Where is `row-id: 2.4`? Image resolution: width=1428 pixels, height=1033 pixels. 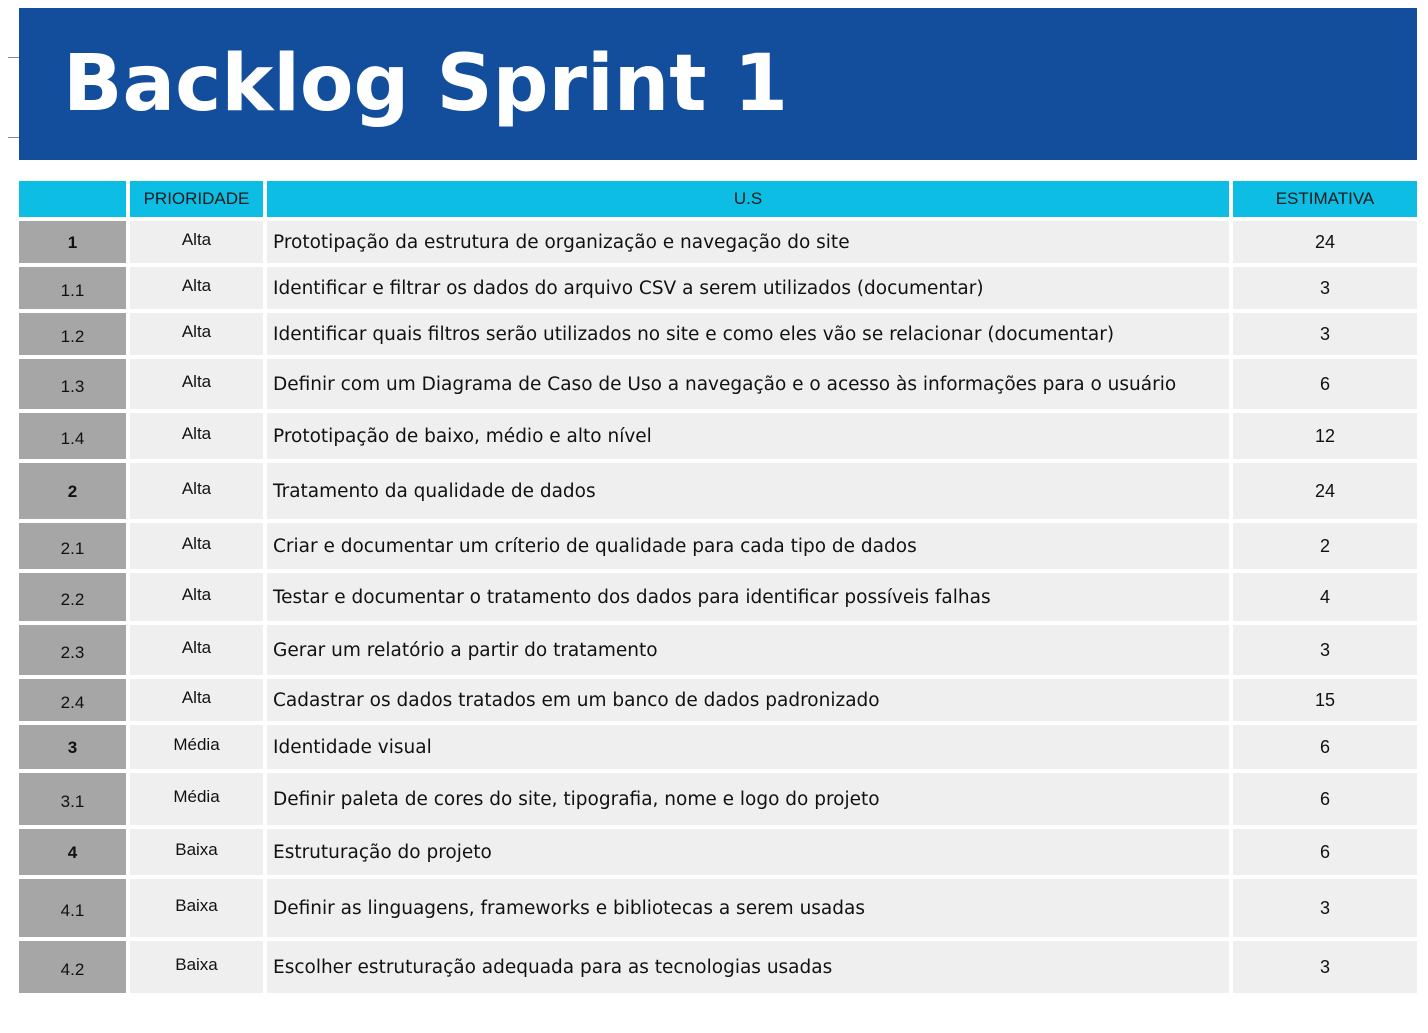 row-id: 2.4 is located at coordinates (72, 700).